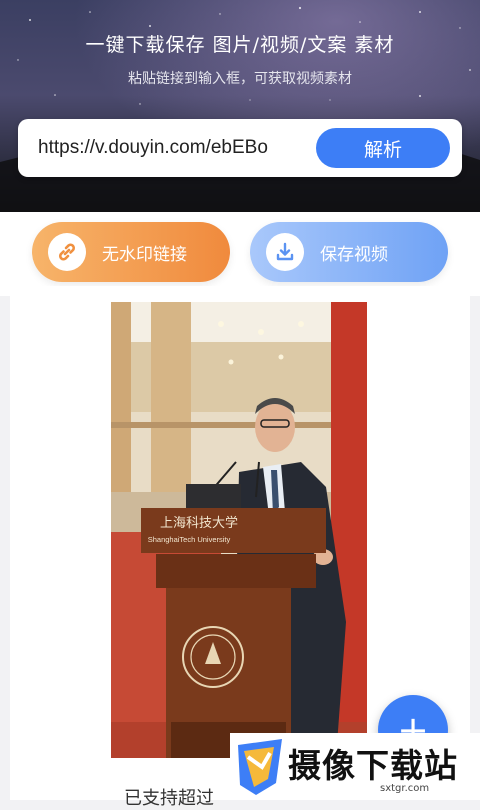 This screenshot has height=810, width=480. I want to click on watermark-free-link-button: 无水印链接, so click(131, 252).